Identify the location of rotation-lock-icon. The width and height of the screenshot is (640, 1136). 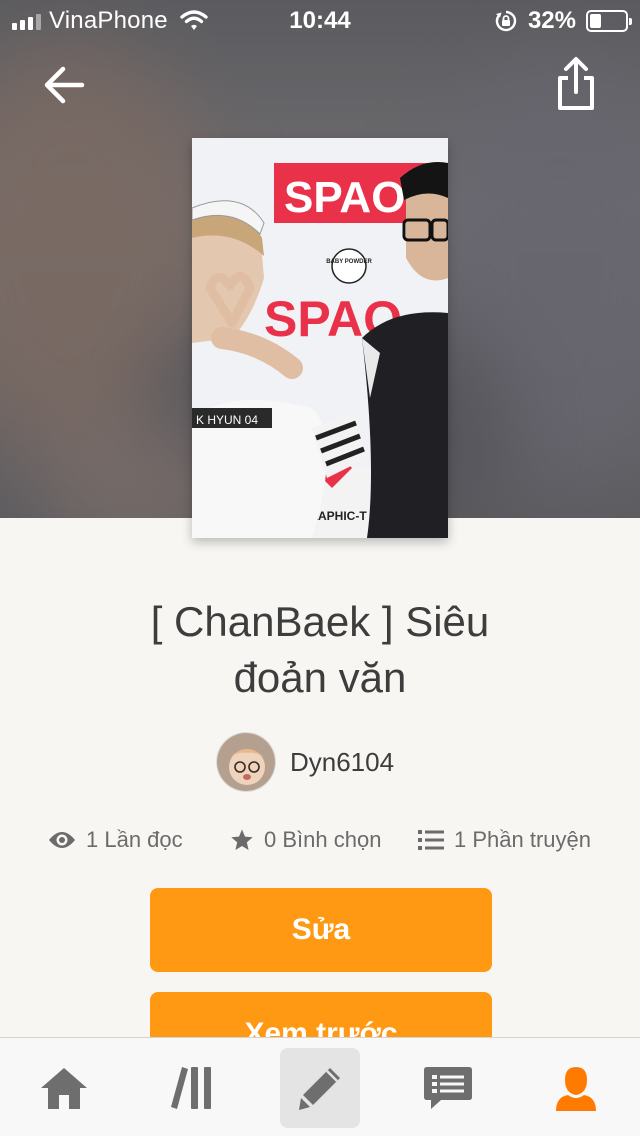
(506, 21).